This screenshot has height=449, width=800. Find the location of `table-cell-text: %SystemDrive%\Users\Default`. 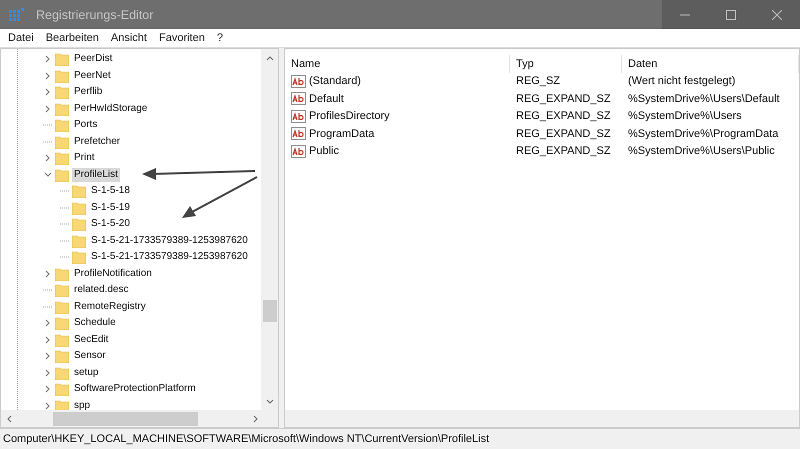

table-cell-text: %SystemDrive%\Users\Default is located at coordinates (704, 99).